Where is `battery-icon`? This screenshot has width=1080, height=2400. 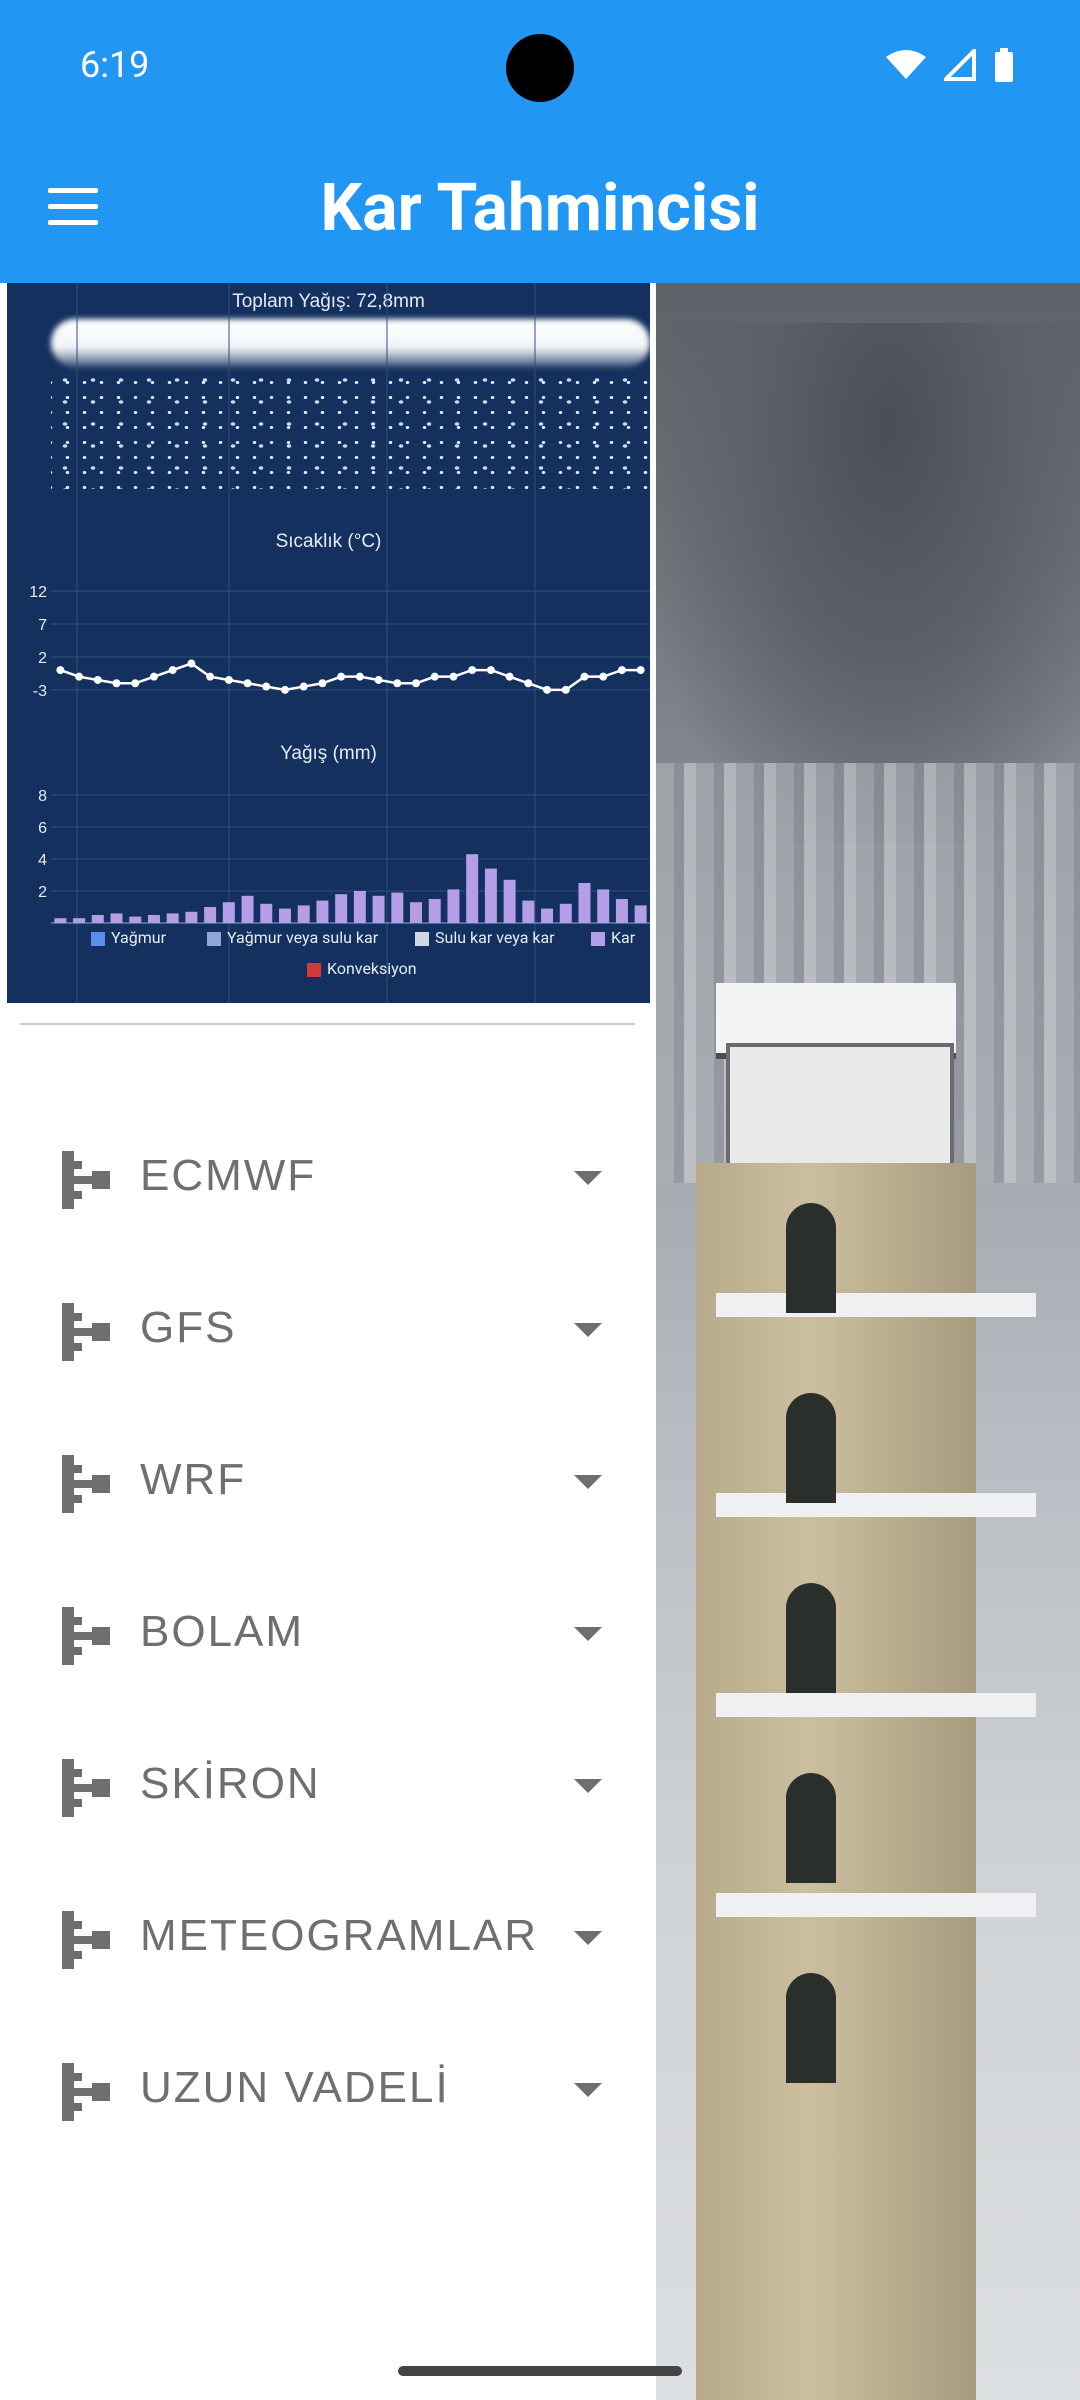 battery-icon is located at coordinates (1004, 65).